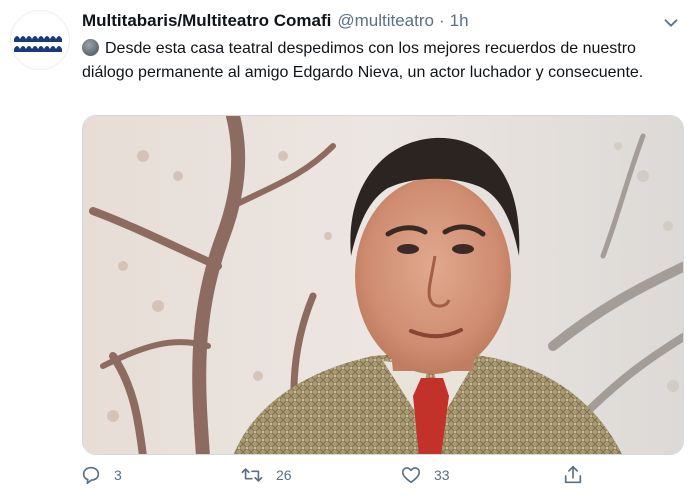  Describe the element at coordinates (284, 475) in the screenshot. I see `retweet-count: 26` at that location.